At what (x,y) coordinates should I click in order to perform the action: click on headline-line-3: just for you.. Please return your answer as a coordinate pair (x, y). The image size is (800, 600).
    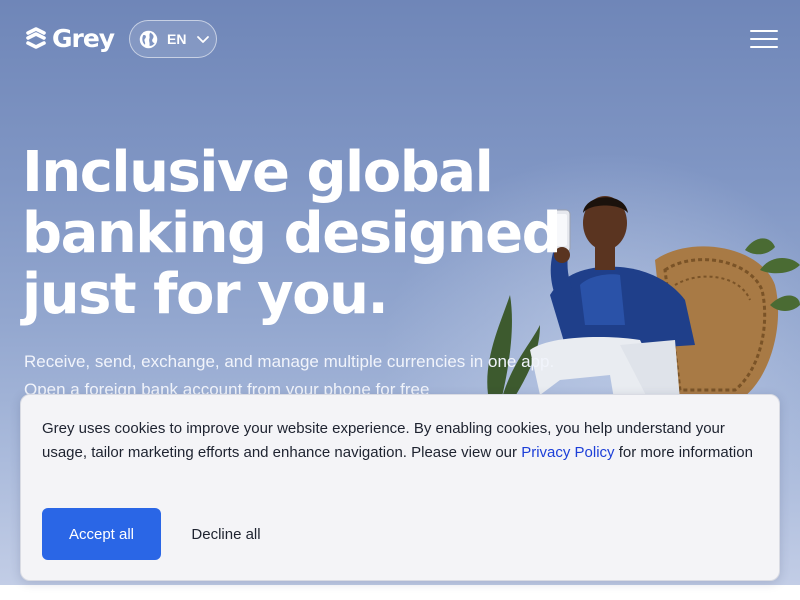
    Looking at the image, I should click on (205, 294).